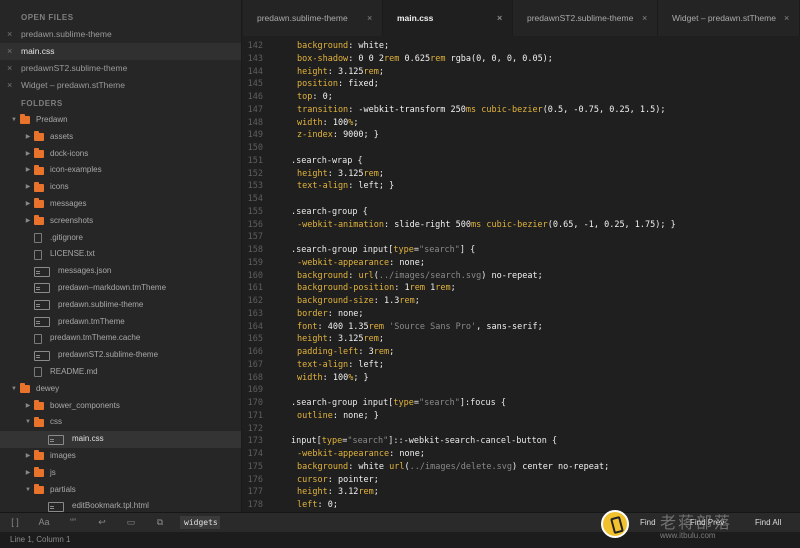 The height and width of the screenshot is (548, 800). Describe the element at coordinates (369, 466) in the screenshot. I see `code-token: : white` at that location.